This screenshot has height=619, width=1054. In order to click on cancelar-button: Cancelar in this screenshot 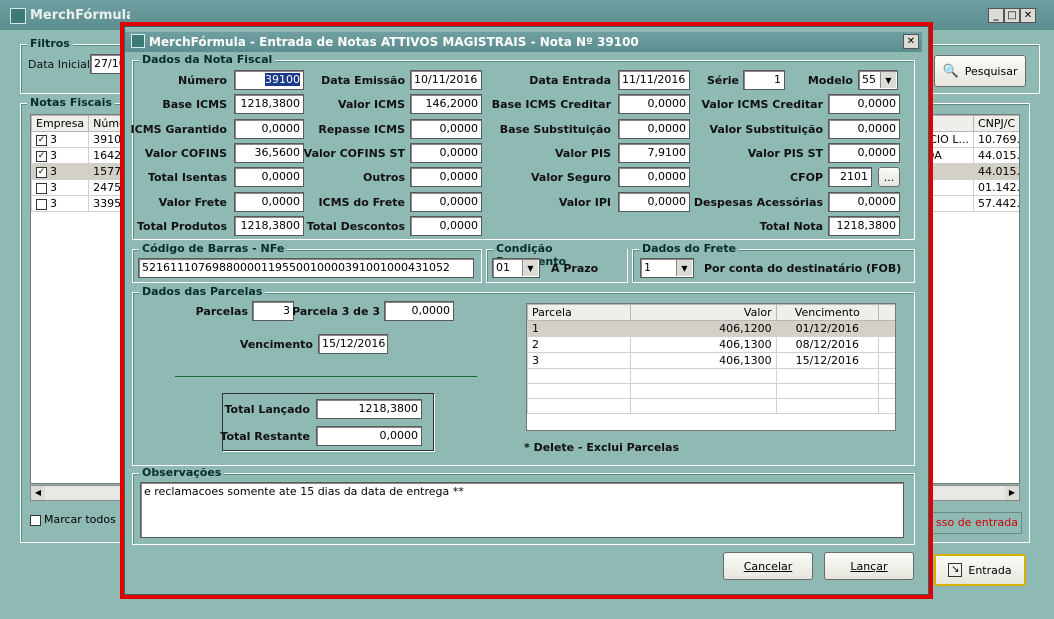, I will do `click(768, 566)`.